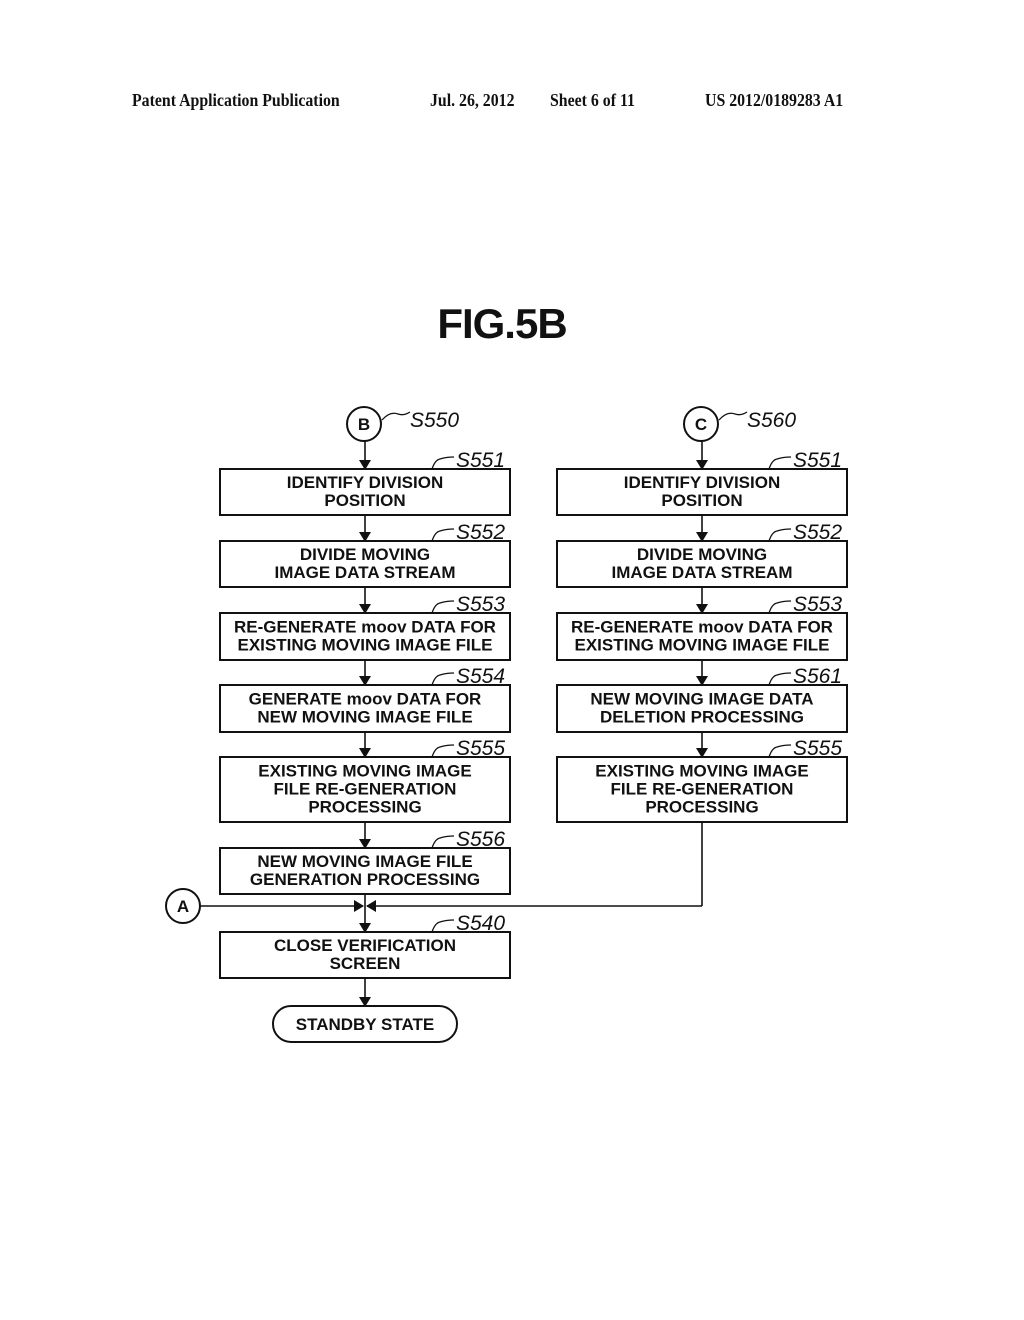 This screenshot has width=1024, height=1320. Describe the element at coordinates (480, 923) in the screenshot. I see `step-label: S540` at that location.